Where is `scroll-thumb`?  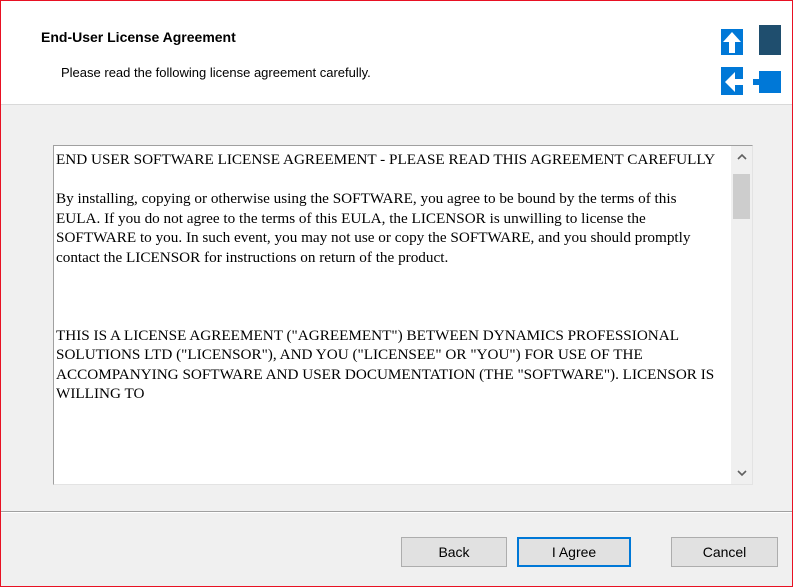 scroll-thumb is located at coordinates (741, 196).